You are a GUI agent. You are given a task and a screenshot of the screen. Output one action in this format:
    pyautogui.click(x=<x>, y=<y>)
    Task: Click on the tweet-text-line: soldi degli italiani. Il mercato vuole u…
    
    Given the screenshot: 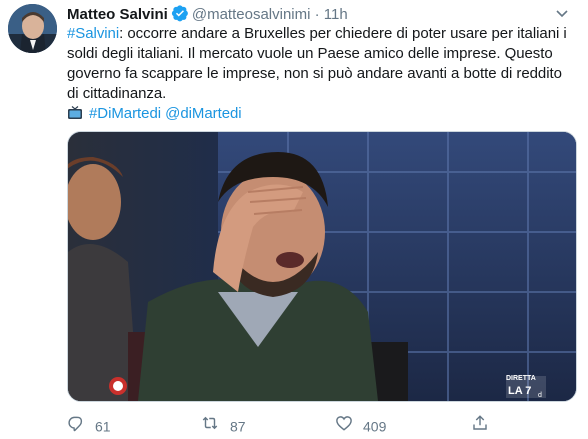 What is the action you would take?
    pyautogui.click(x=310, y=53)
    